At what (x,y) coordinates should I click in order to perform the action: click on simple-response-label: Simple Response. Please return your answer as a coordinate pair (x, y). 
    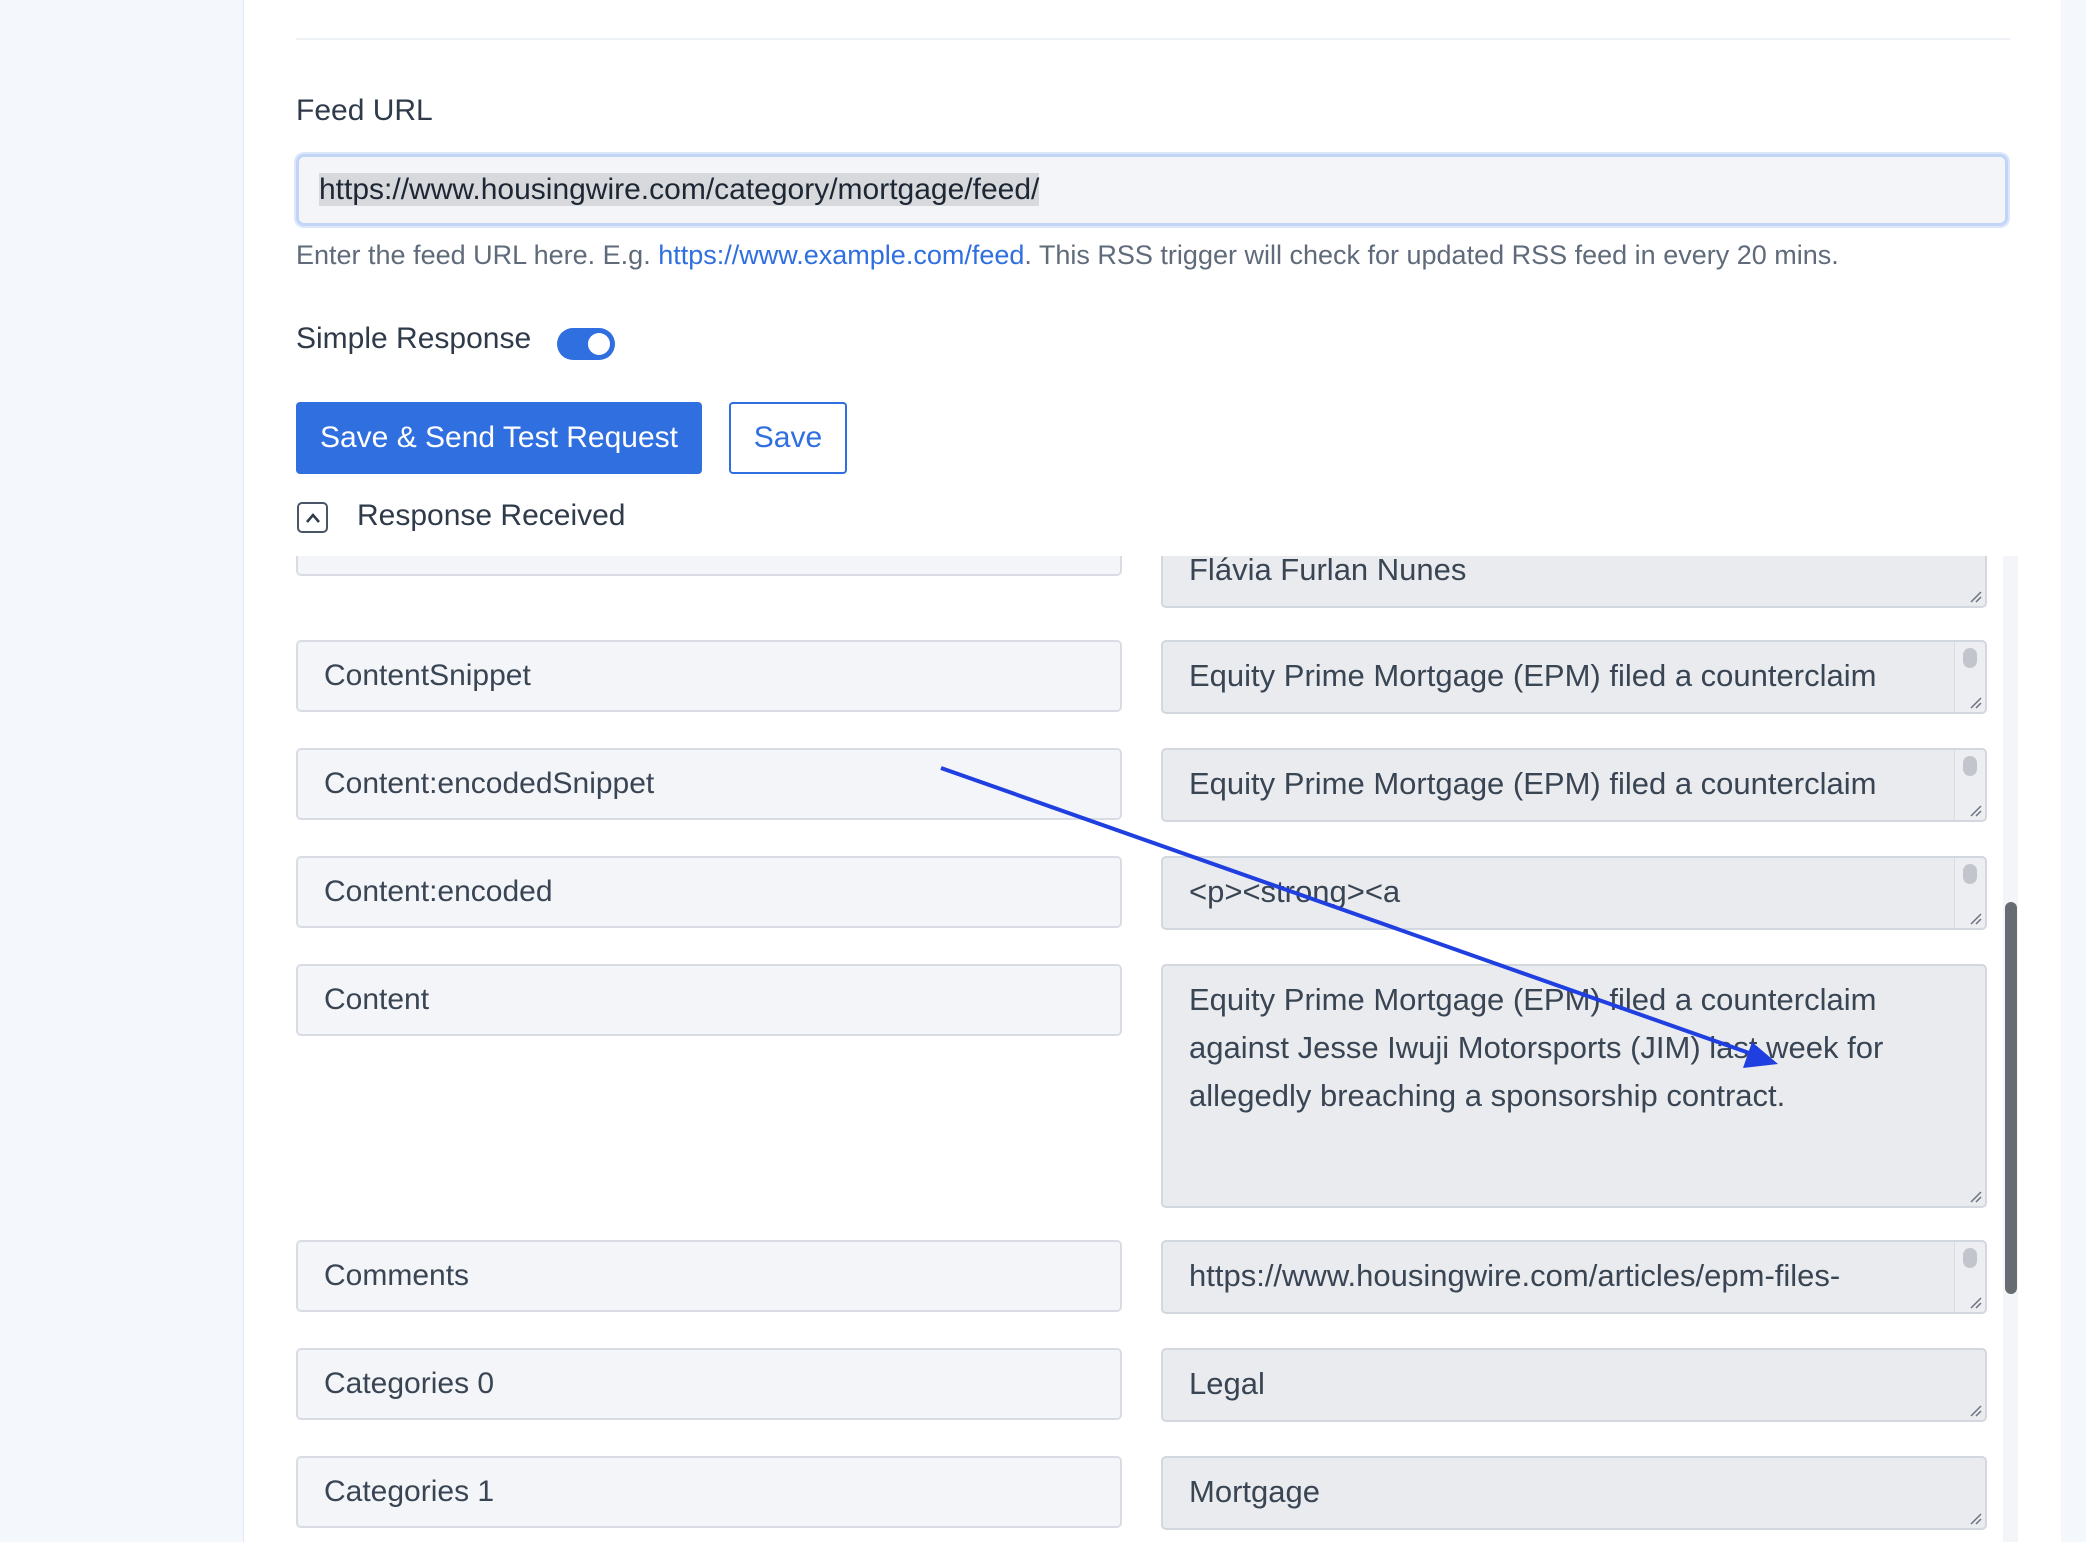
    Looking at the image, I should click on (414, 338).